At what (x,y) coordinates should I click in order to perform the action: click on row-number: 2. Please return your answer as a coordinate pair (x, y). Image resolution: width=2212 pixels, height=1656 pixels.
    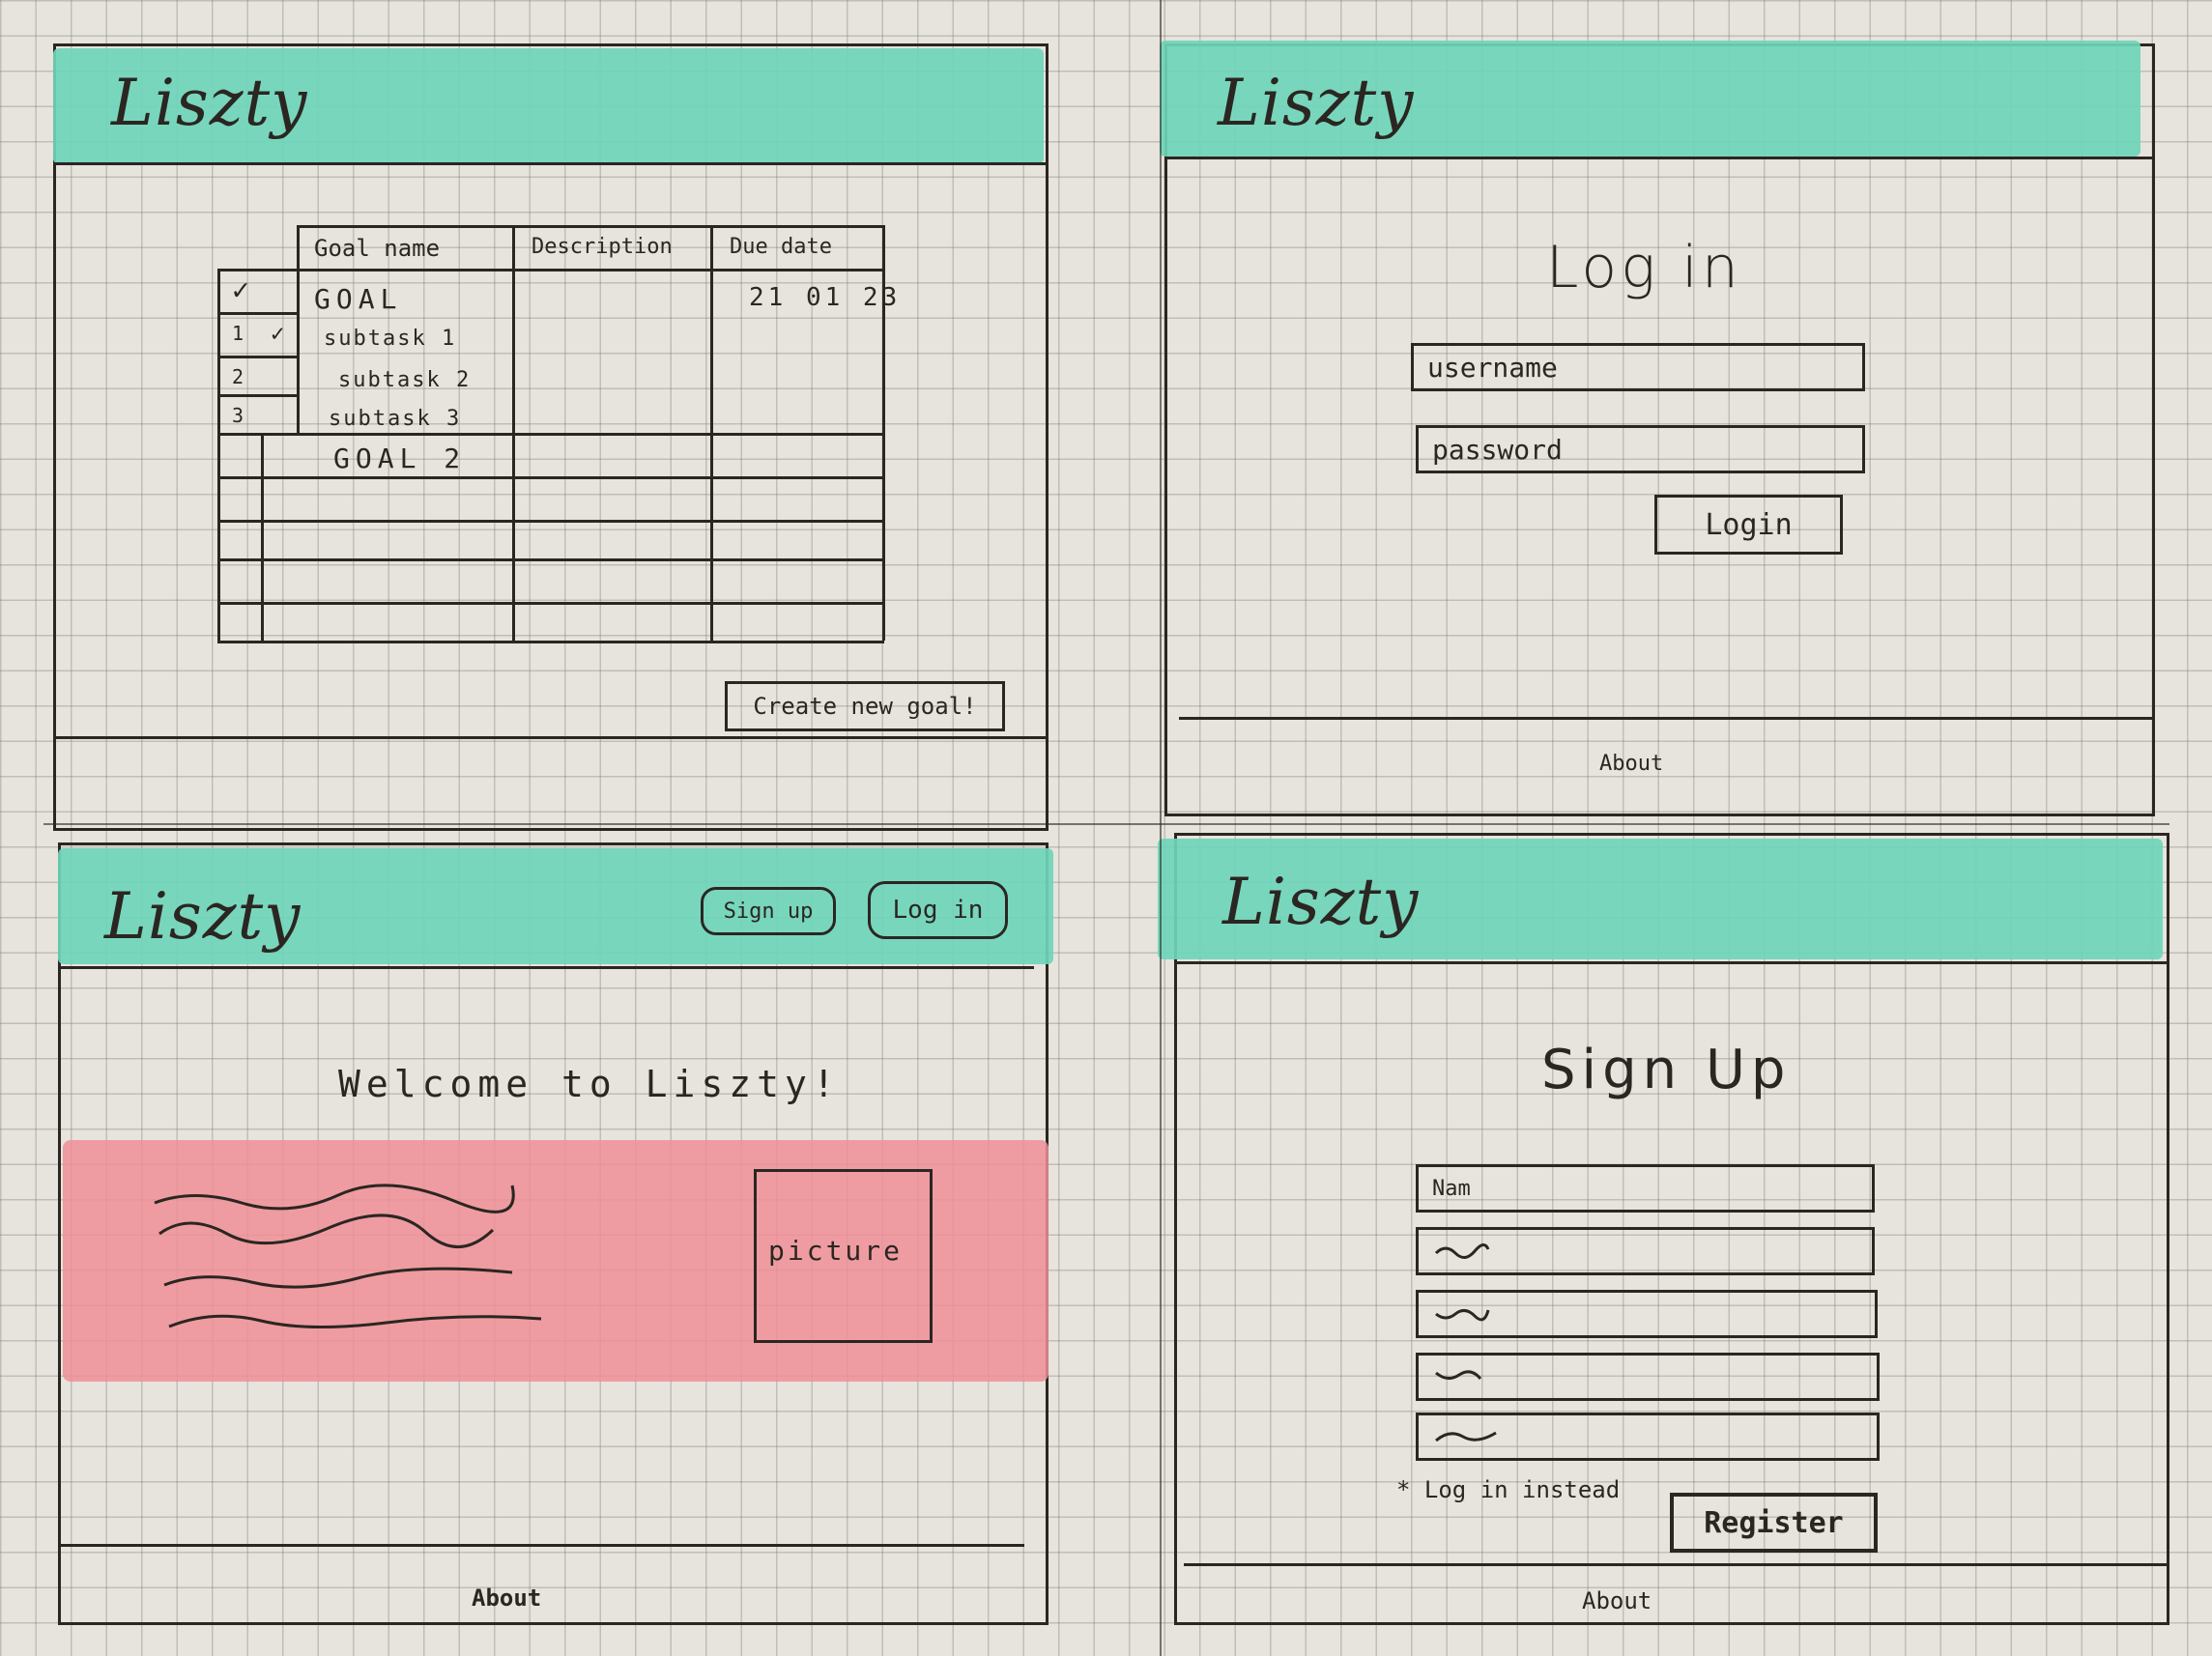
    Looking at the image, I should click on (238, 376).